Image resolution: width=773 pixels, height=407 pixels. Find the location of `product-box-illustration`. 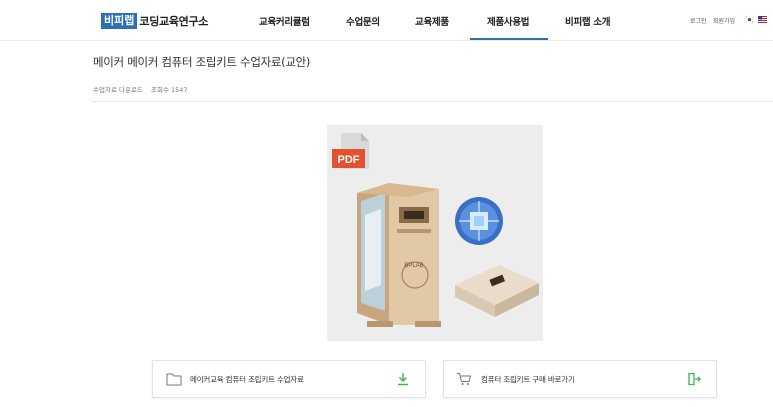

product-box-illustration is located at coordinates (497, 291).